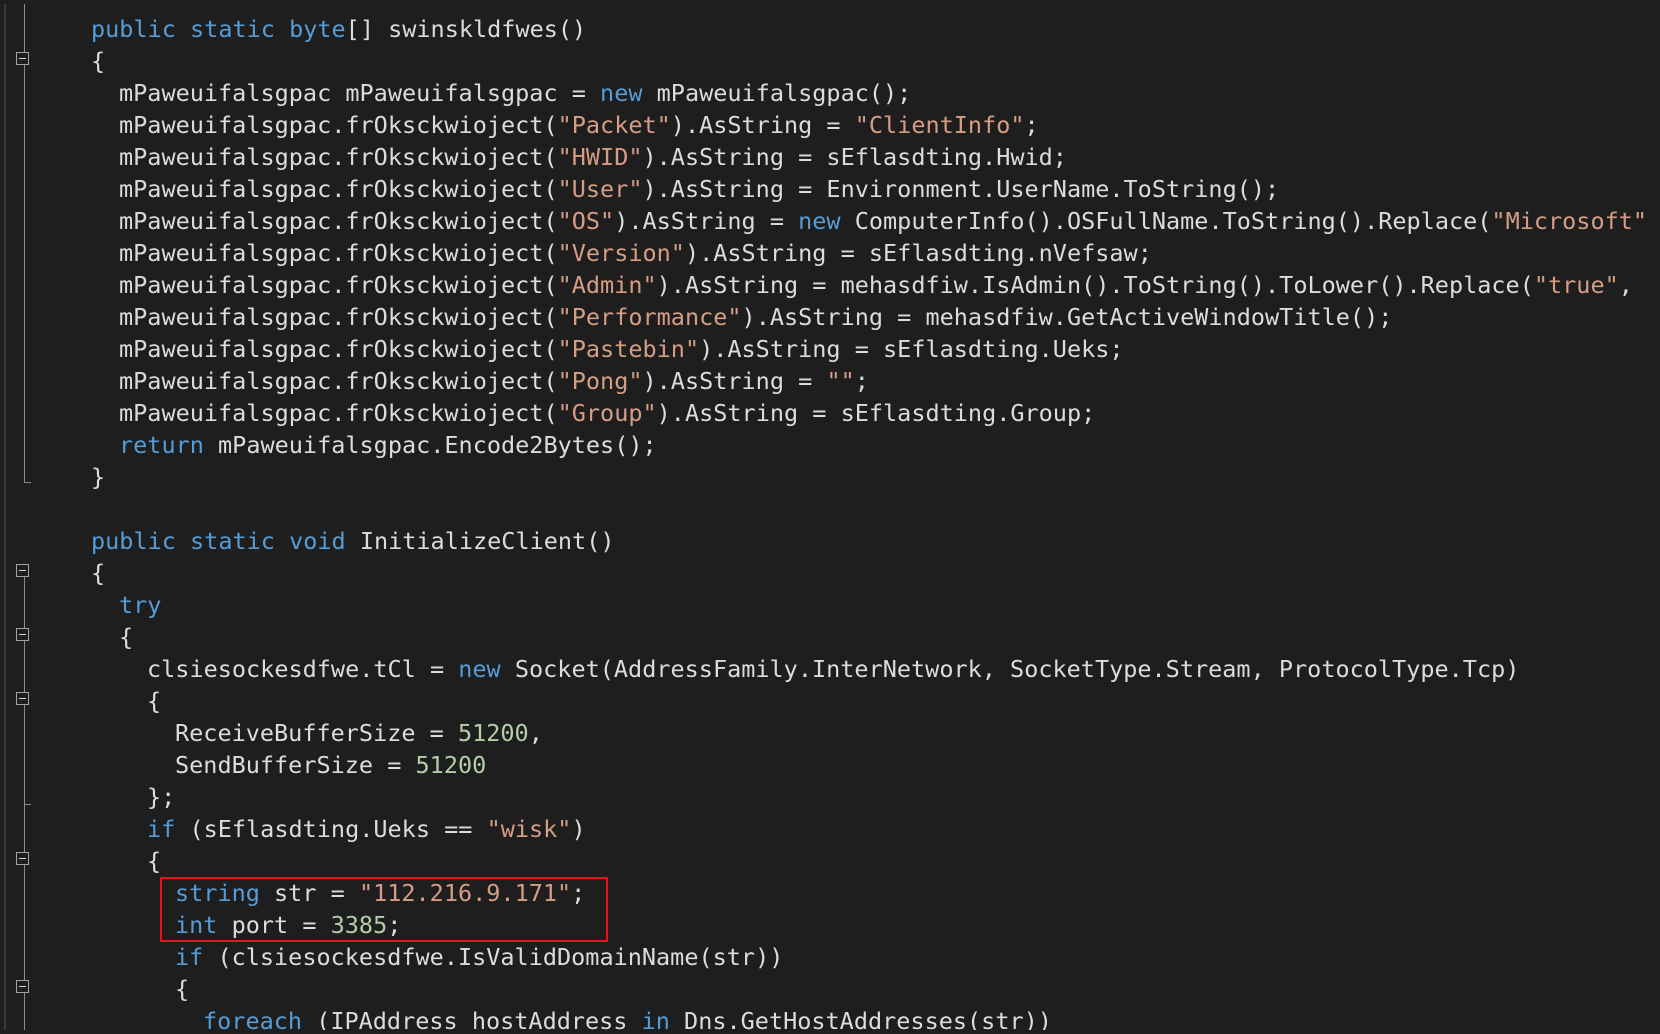 The image size is (1660, 1034). What do you see at coordinates (303, 669) in the screenshot?
I see `code-token: clsiesockesdfwe.tCl =` at bounding box center [303, 669].